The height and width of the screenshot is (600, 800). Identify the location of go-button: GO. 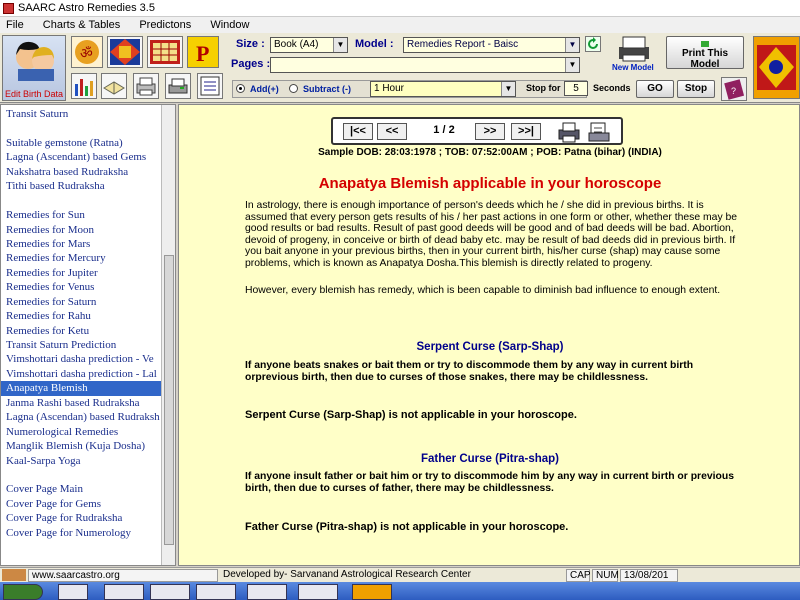
(655, 89).